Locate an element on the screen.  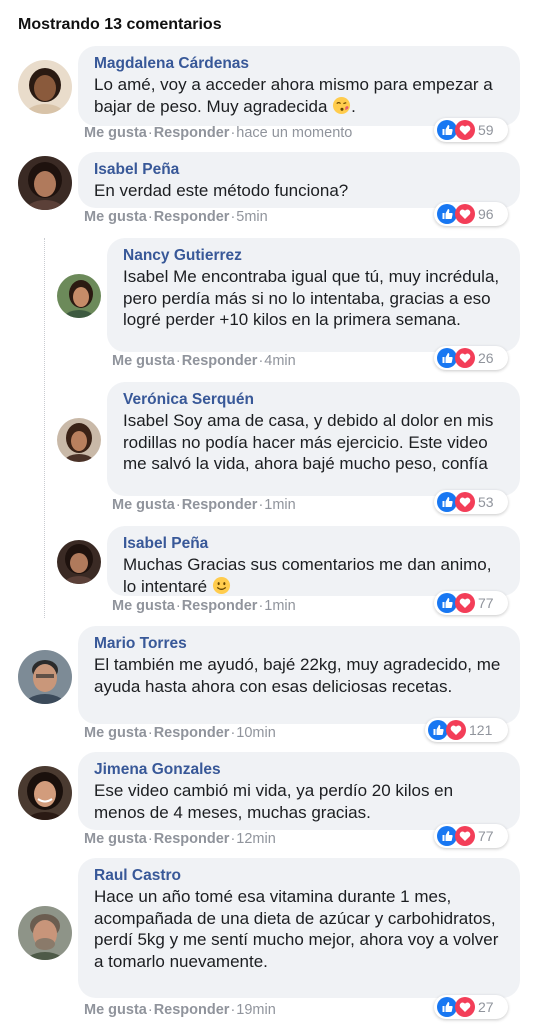
author-name: Raul Castro is located at coordinates (300, 876).